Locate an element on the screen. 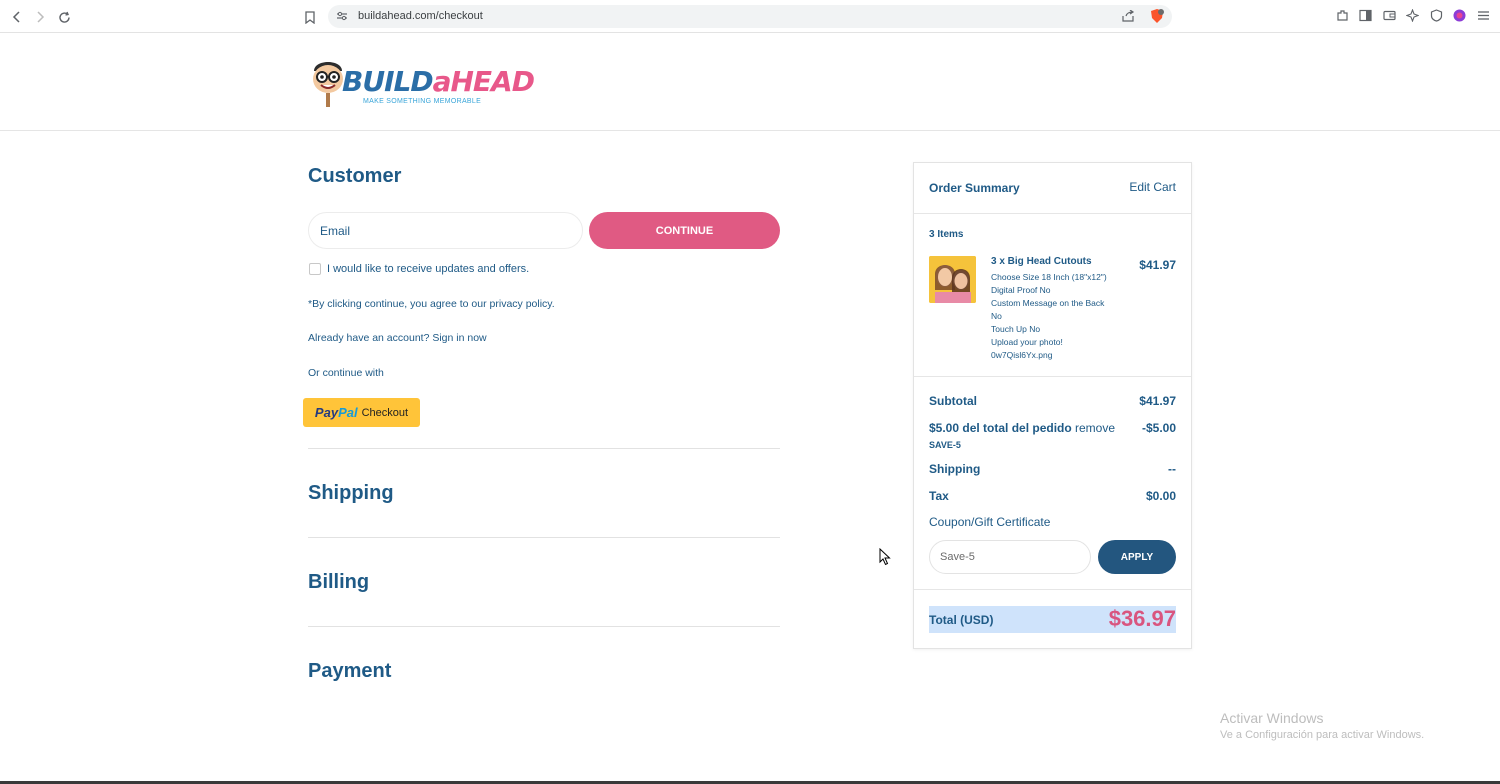 This screenshot has width=1500, height=784. address-bar: buildahead.com/checkout is located at coordinates (750, 16).